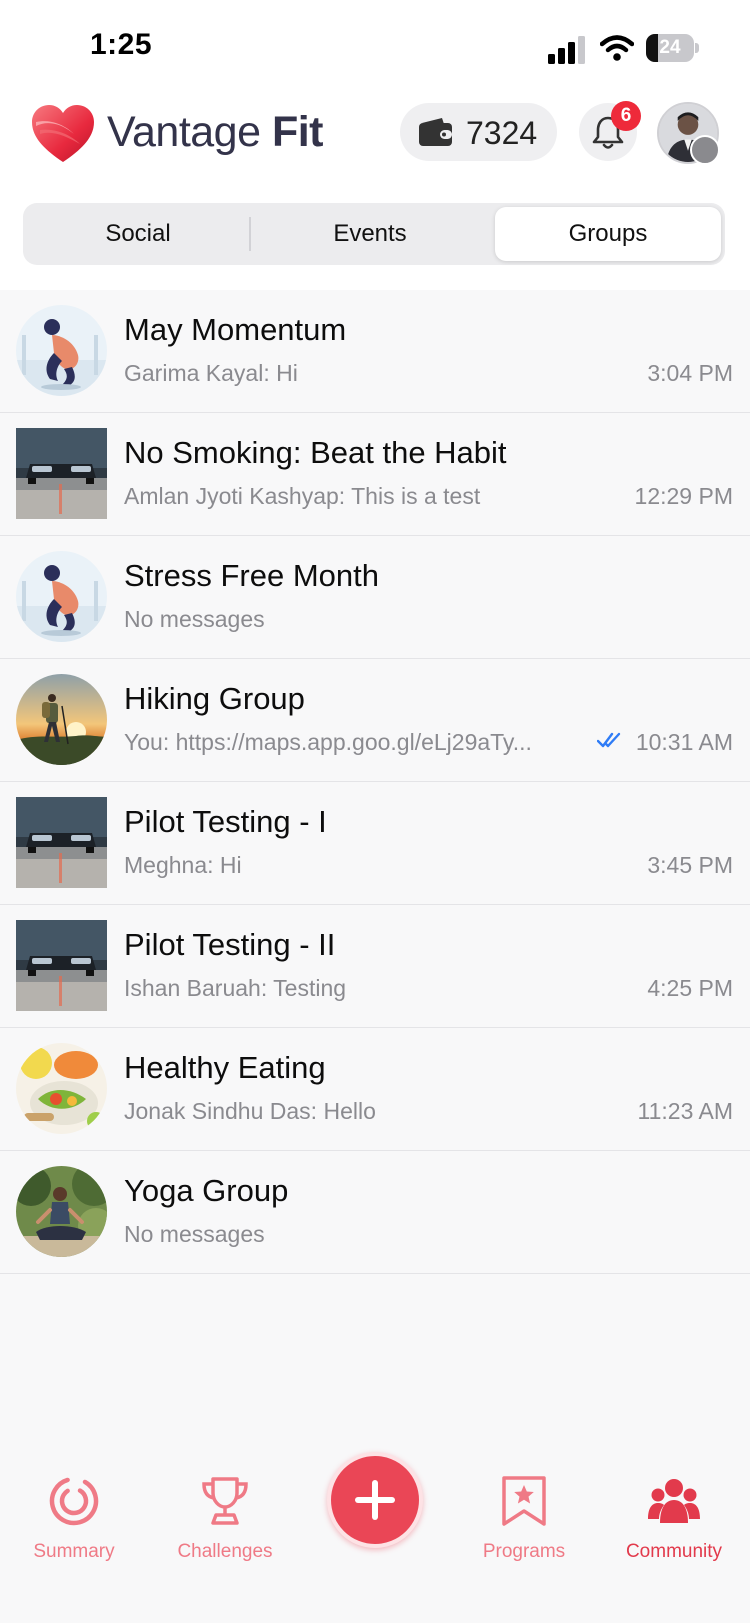 The width and height of the screenshot is (750, 1623). Describe the element at coordinates (63, 133) in the screenshot. I see `vantage-fit-logo-icon` at that location.